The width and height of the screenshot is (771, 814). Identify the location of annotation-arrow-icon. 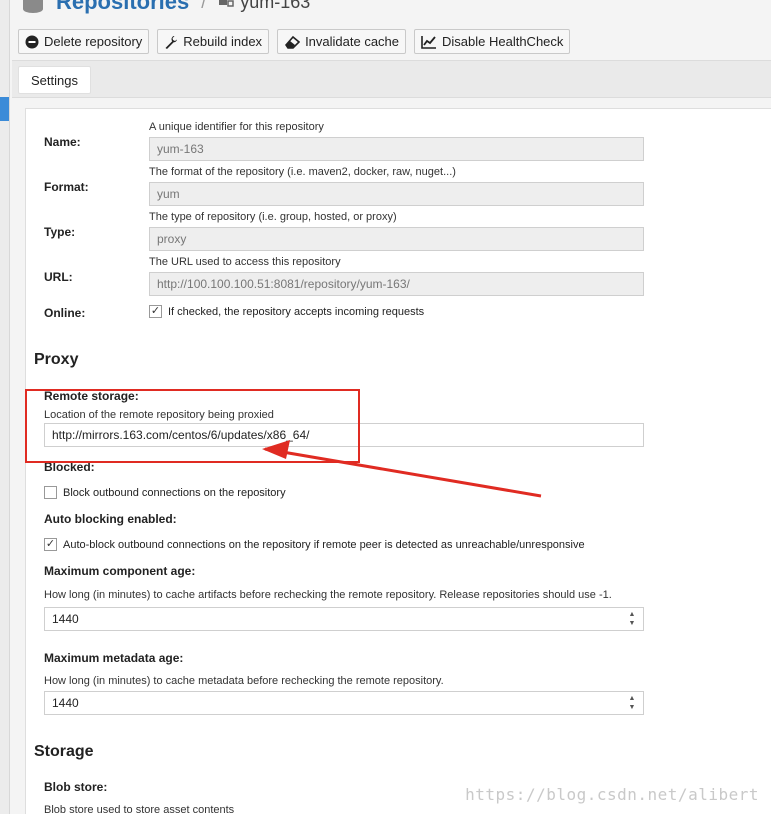
(402, 469).